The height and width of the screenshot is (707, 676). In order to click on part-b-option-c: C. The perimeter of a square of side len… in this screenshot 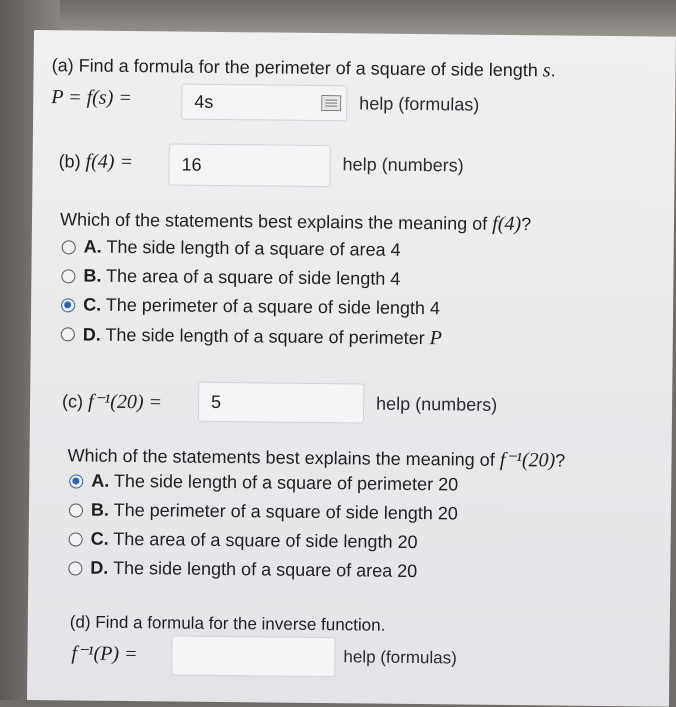, I will do `click(261, 307)`.